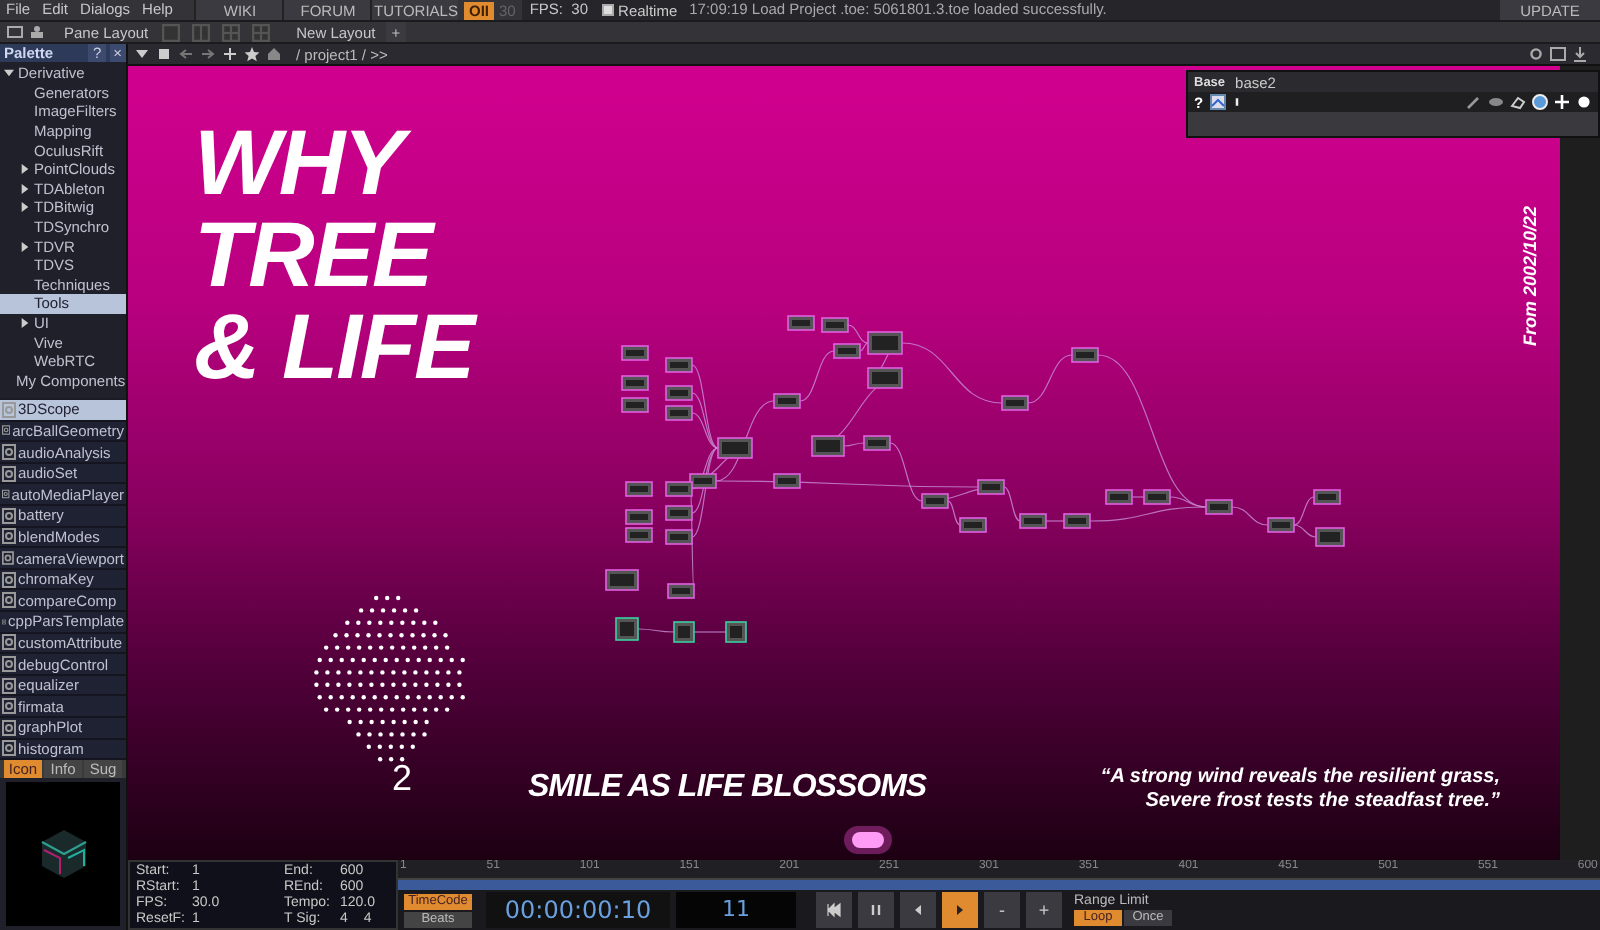 The image size is (1600, 930). I want to click on star-icon, so click(252, 54).